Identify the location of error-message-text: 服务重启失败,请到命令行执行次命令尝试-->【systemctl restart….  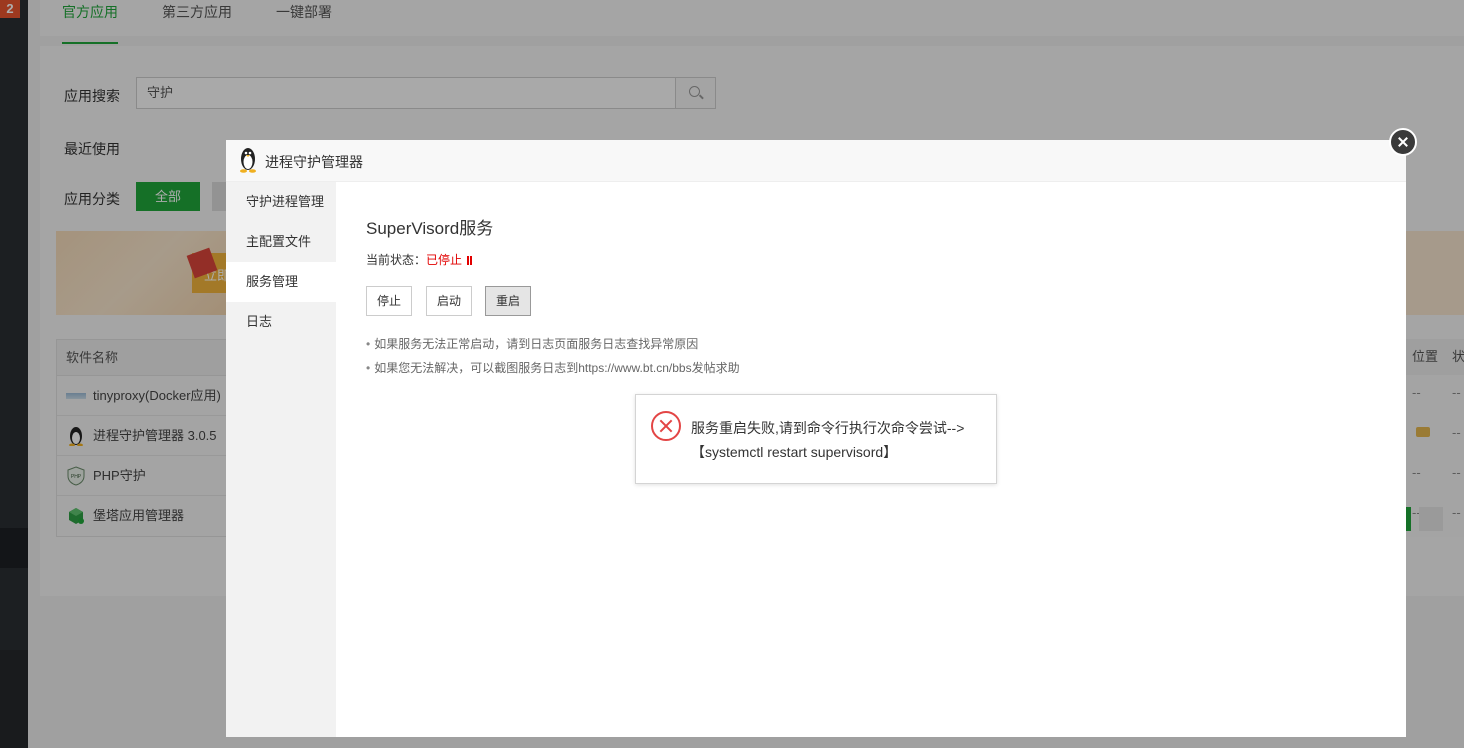
(828, 440).